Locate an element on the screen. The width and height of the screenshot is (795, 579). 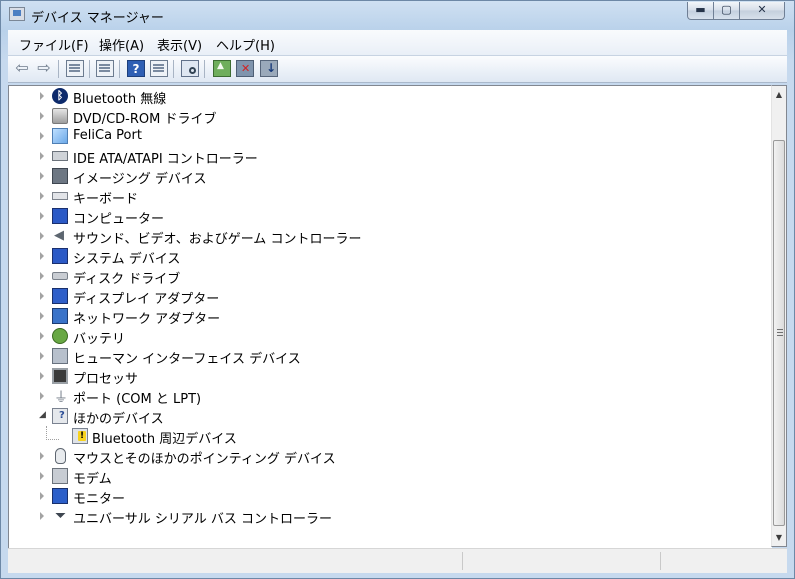
ide-controller-icon is located at coordinates (60, 156).